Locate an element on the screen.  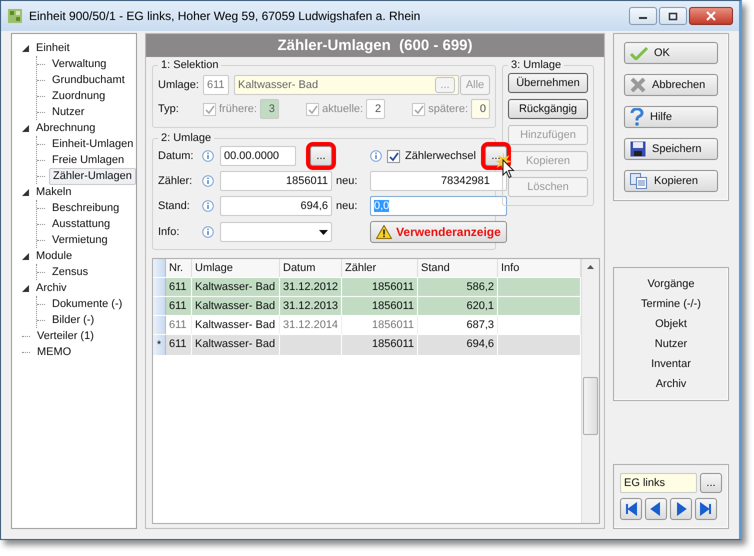
table-cell: 31.12.2012 is located at coordinates (311, 287).